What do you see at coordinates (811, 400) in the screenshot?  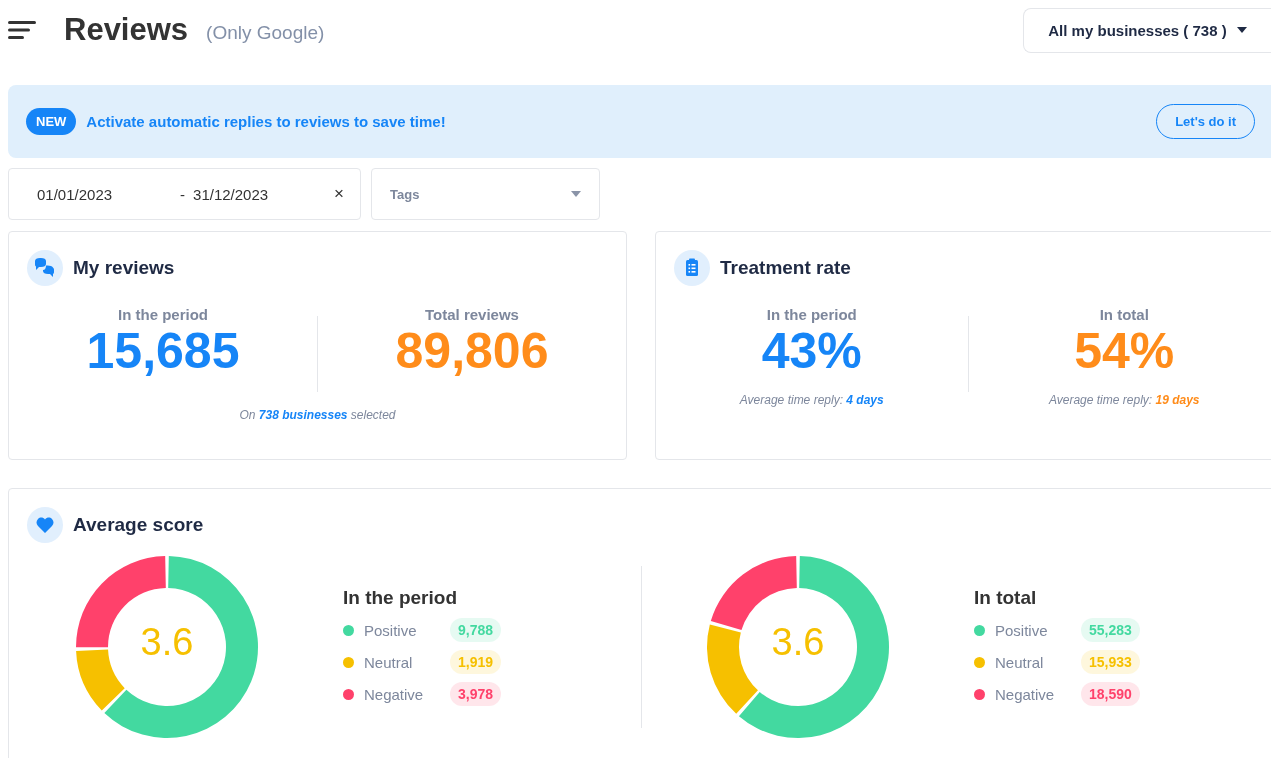 I see `reply-time-note: Average time reply: 4 days` at bounding box center [811, 400].